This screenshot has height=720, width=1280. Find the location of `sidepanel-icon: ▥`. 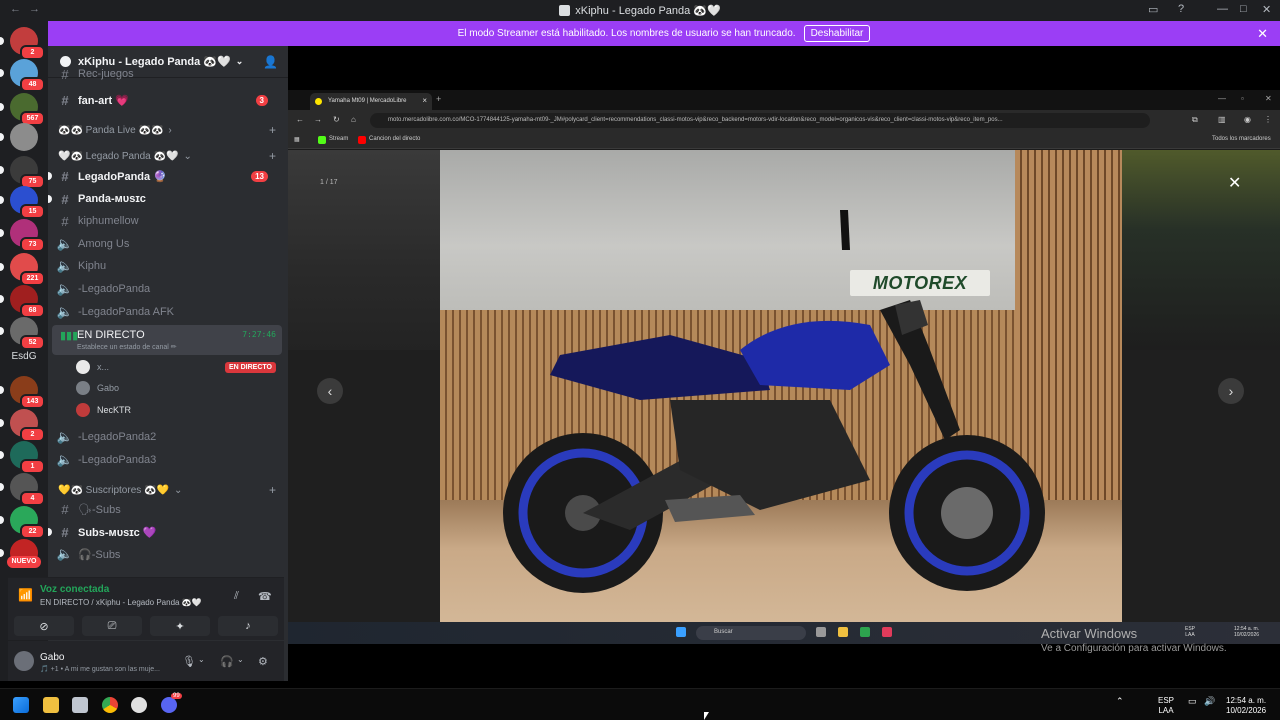

sidepanel-icon: ▥ is located at coordinates (1222, 119).